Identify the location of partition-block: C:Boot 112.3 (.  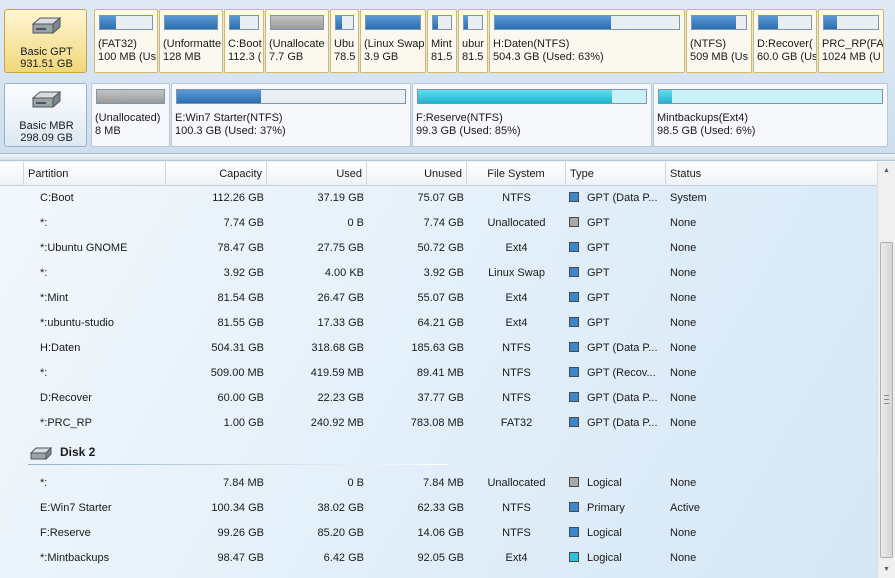
(244, 41).